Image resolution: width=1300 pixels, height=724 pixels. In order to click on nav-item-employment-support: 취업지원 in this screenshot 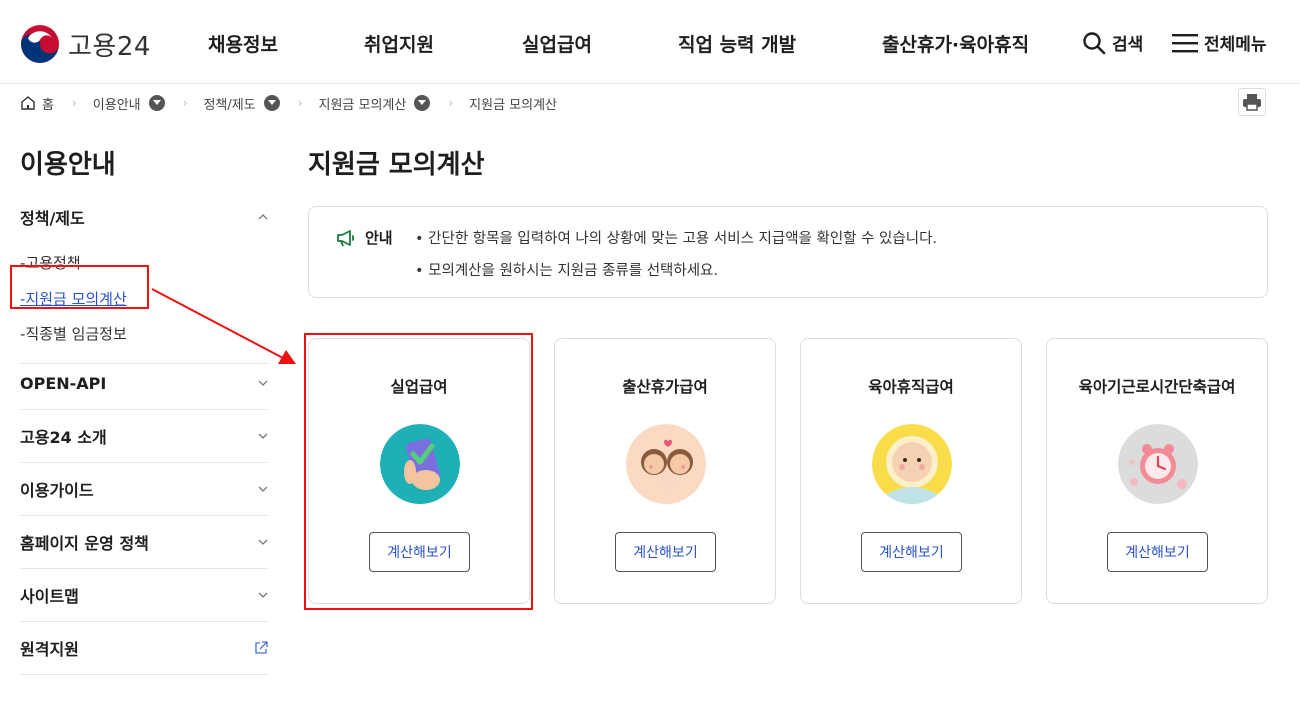, I will do `click(399, 43)`.